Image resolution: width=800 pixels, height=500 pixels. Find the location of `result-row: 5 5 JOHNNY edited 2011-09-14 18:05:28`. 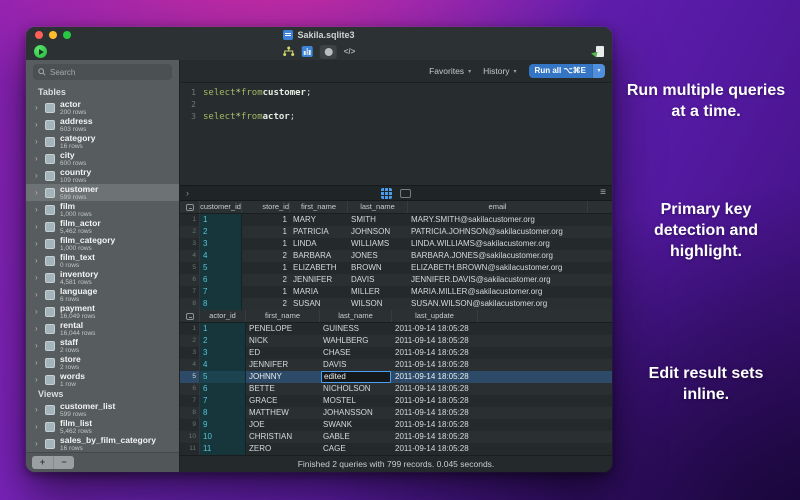

result-row: 5 5 JOHNNY edited 2011-09-14 18:05:28 is located at coordinates (396, 377).